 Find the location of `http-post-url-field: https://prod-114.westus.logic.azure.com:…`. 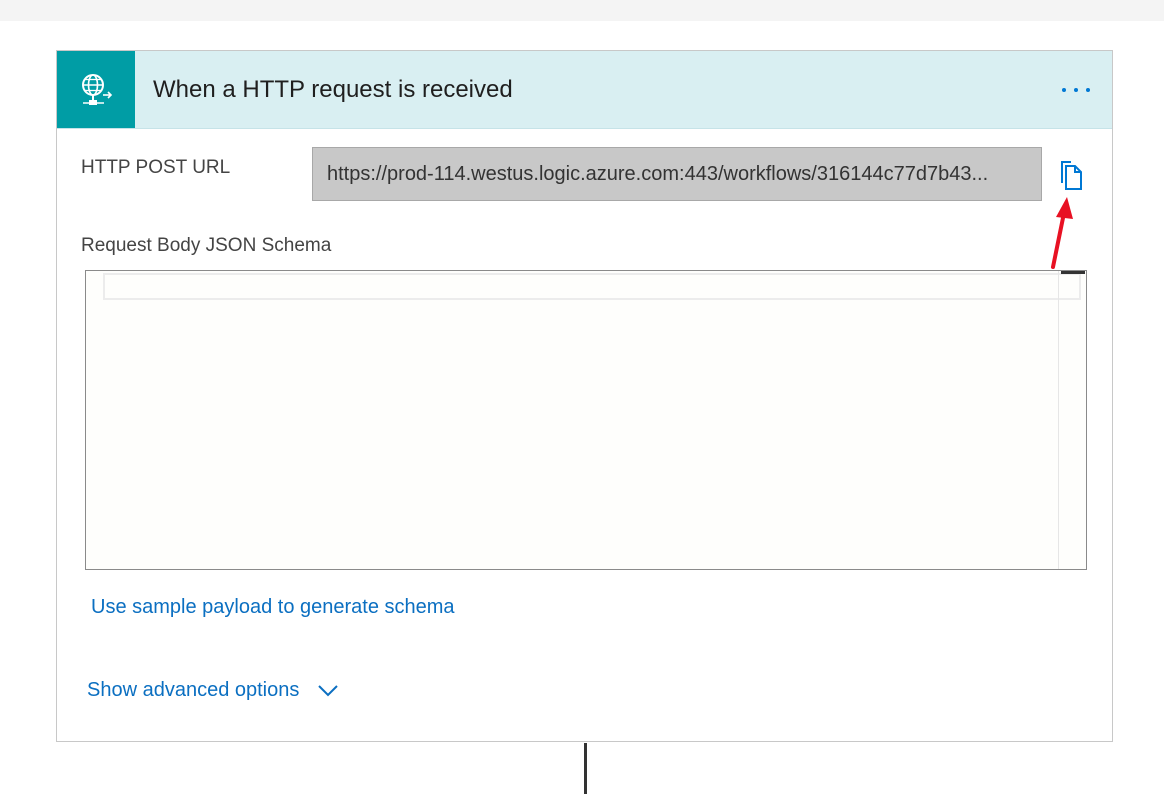

http-post-url-field: https://prod-114.westus.logic.azure.com:… is located at coordinates (677, 174).